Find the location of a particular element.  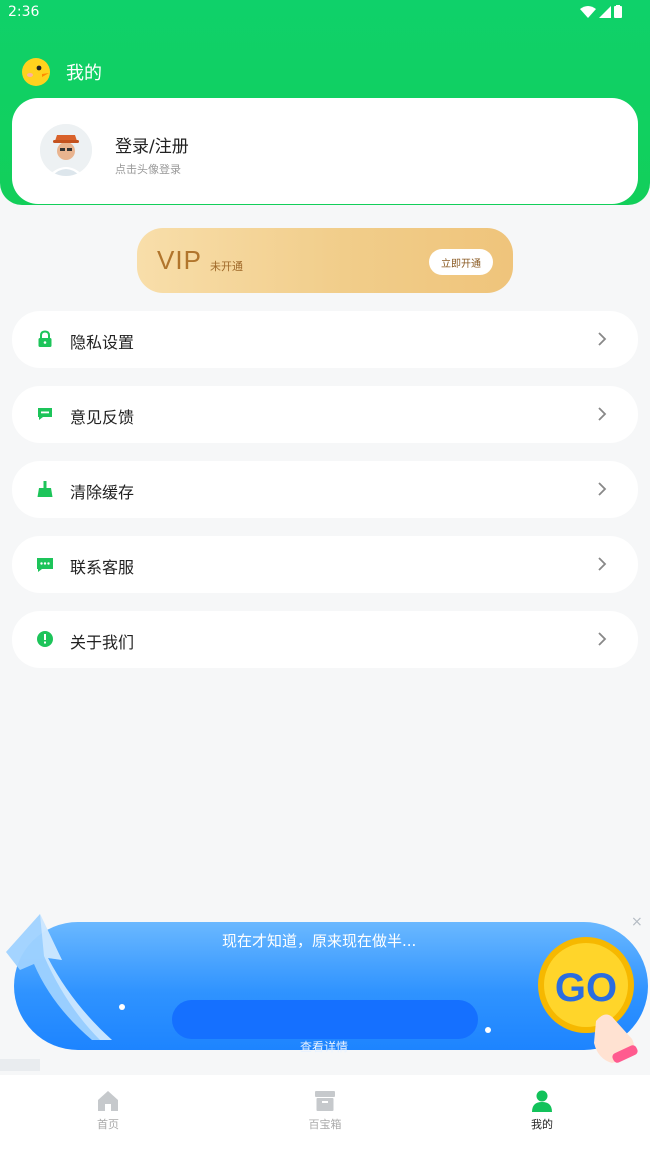

nav-item-mine: 我的 is located at coordinates (542, 1110).